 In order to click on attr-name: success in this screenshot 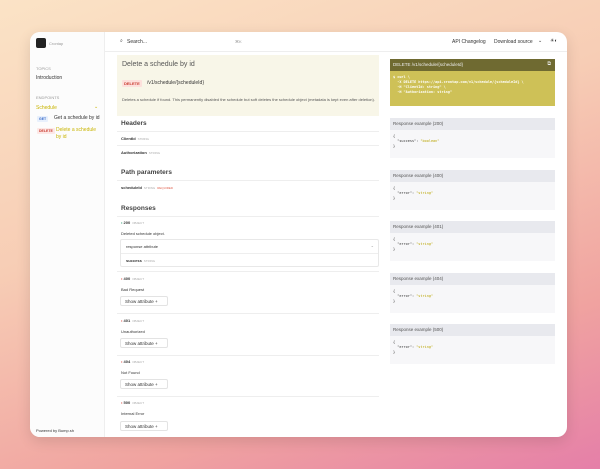, I will do `click(134, 260)`.